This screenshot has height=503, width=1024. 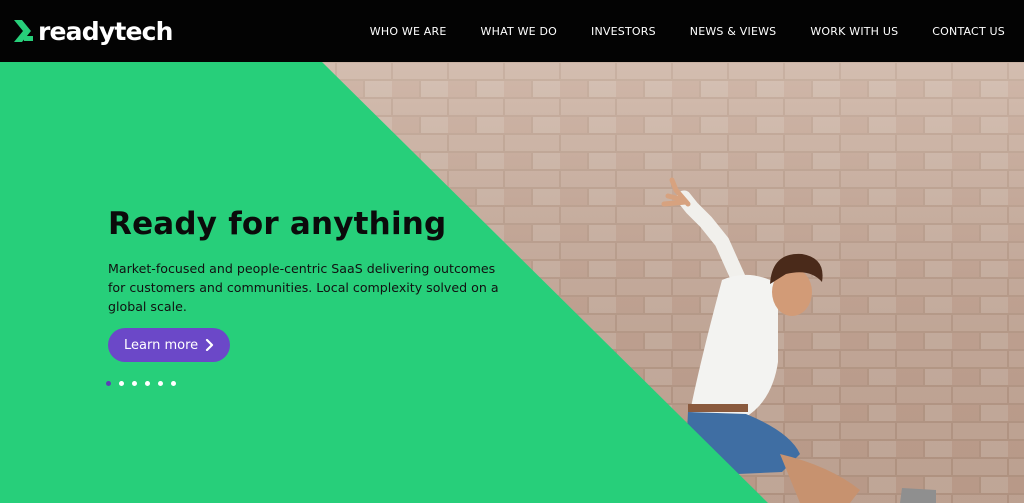 What do you see at coordinates (623, 31) in the screenshot?
I see `nav-item-investors: INVESTORS` at bounding box center [623, 31].